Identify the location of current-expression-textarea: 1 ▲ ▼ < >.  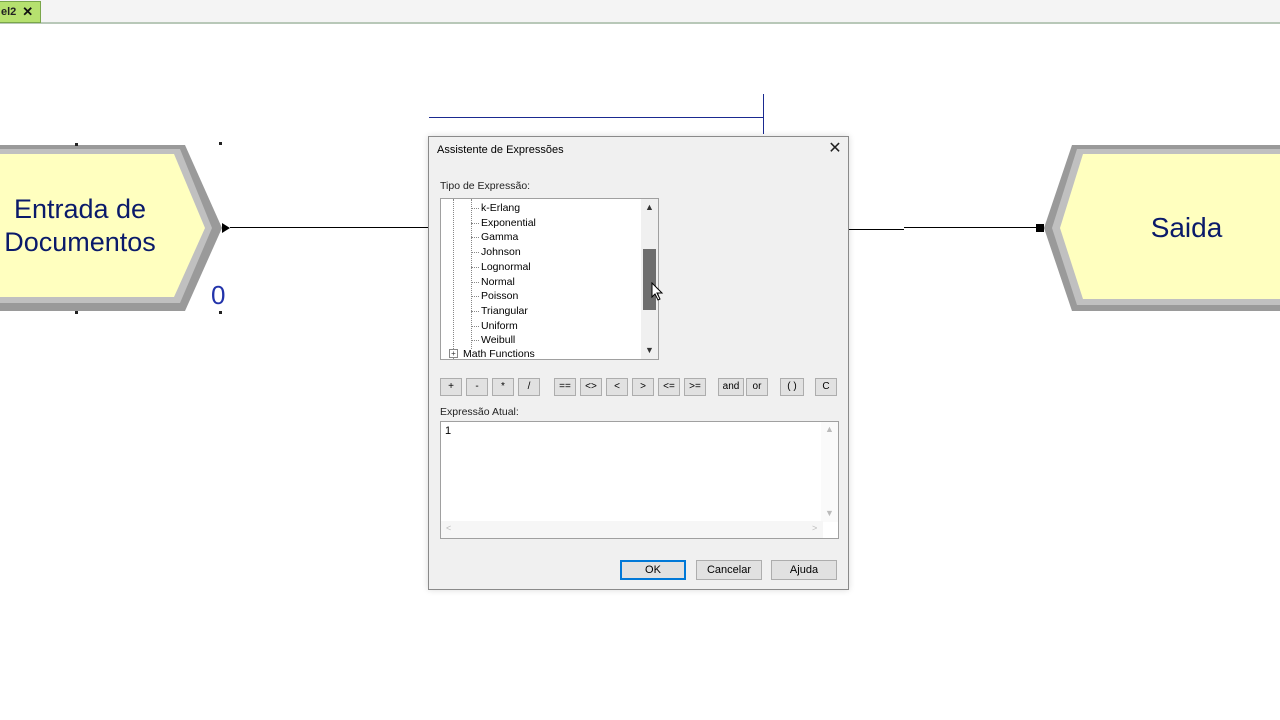
(639, 480).